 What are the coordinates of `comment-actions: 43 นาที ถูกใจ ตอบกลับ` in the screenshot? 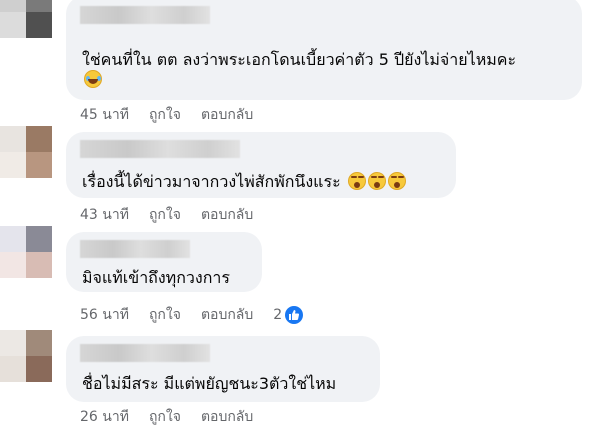 It's located at (166, 215).